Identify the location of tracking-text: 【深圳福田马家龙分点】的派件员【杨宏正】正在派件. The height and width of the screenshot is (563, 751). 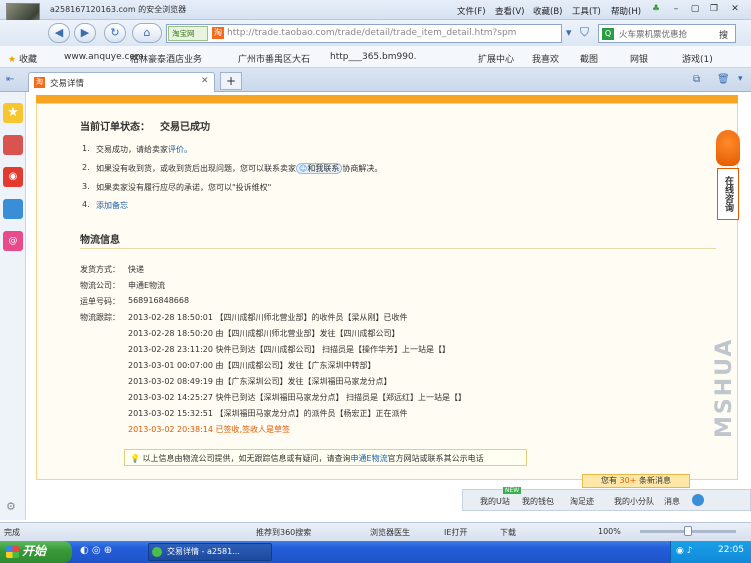
(311, 413).